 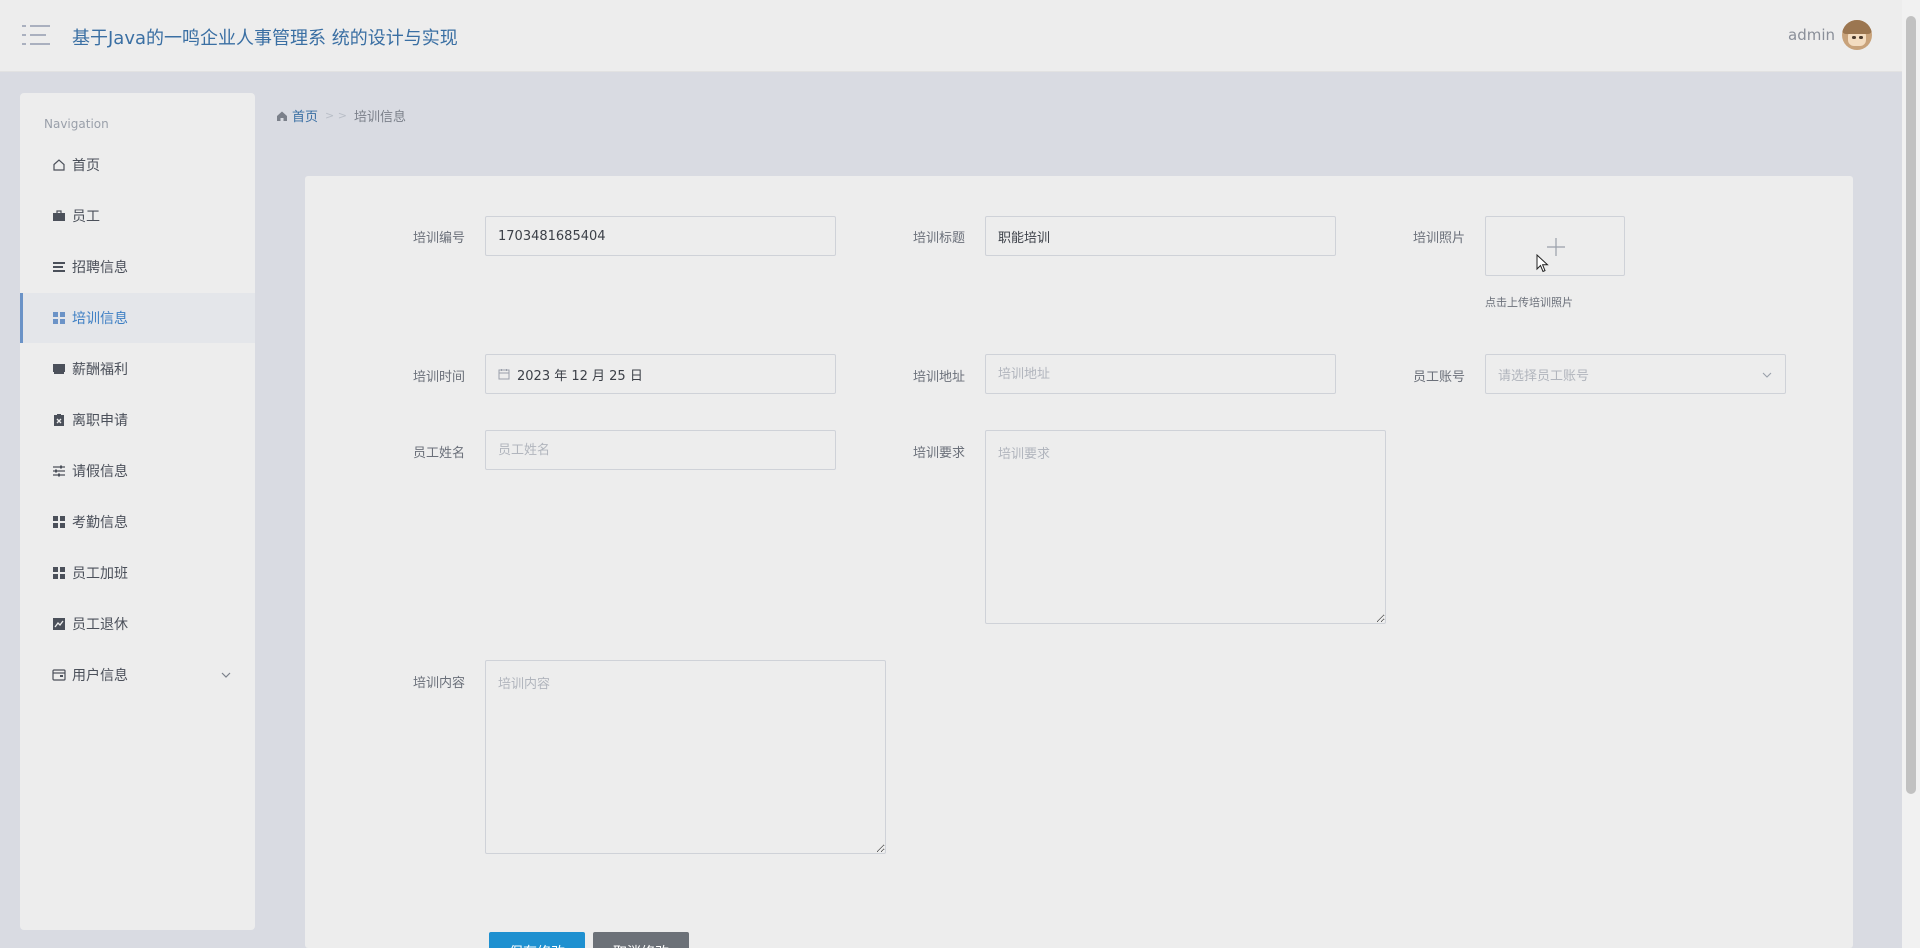 What do you see at coordinates (137, 624) in the screenshot?
I see `sidebar-item-retirement: 员工退休` at bounding box center [137, 624].